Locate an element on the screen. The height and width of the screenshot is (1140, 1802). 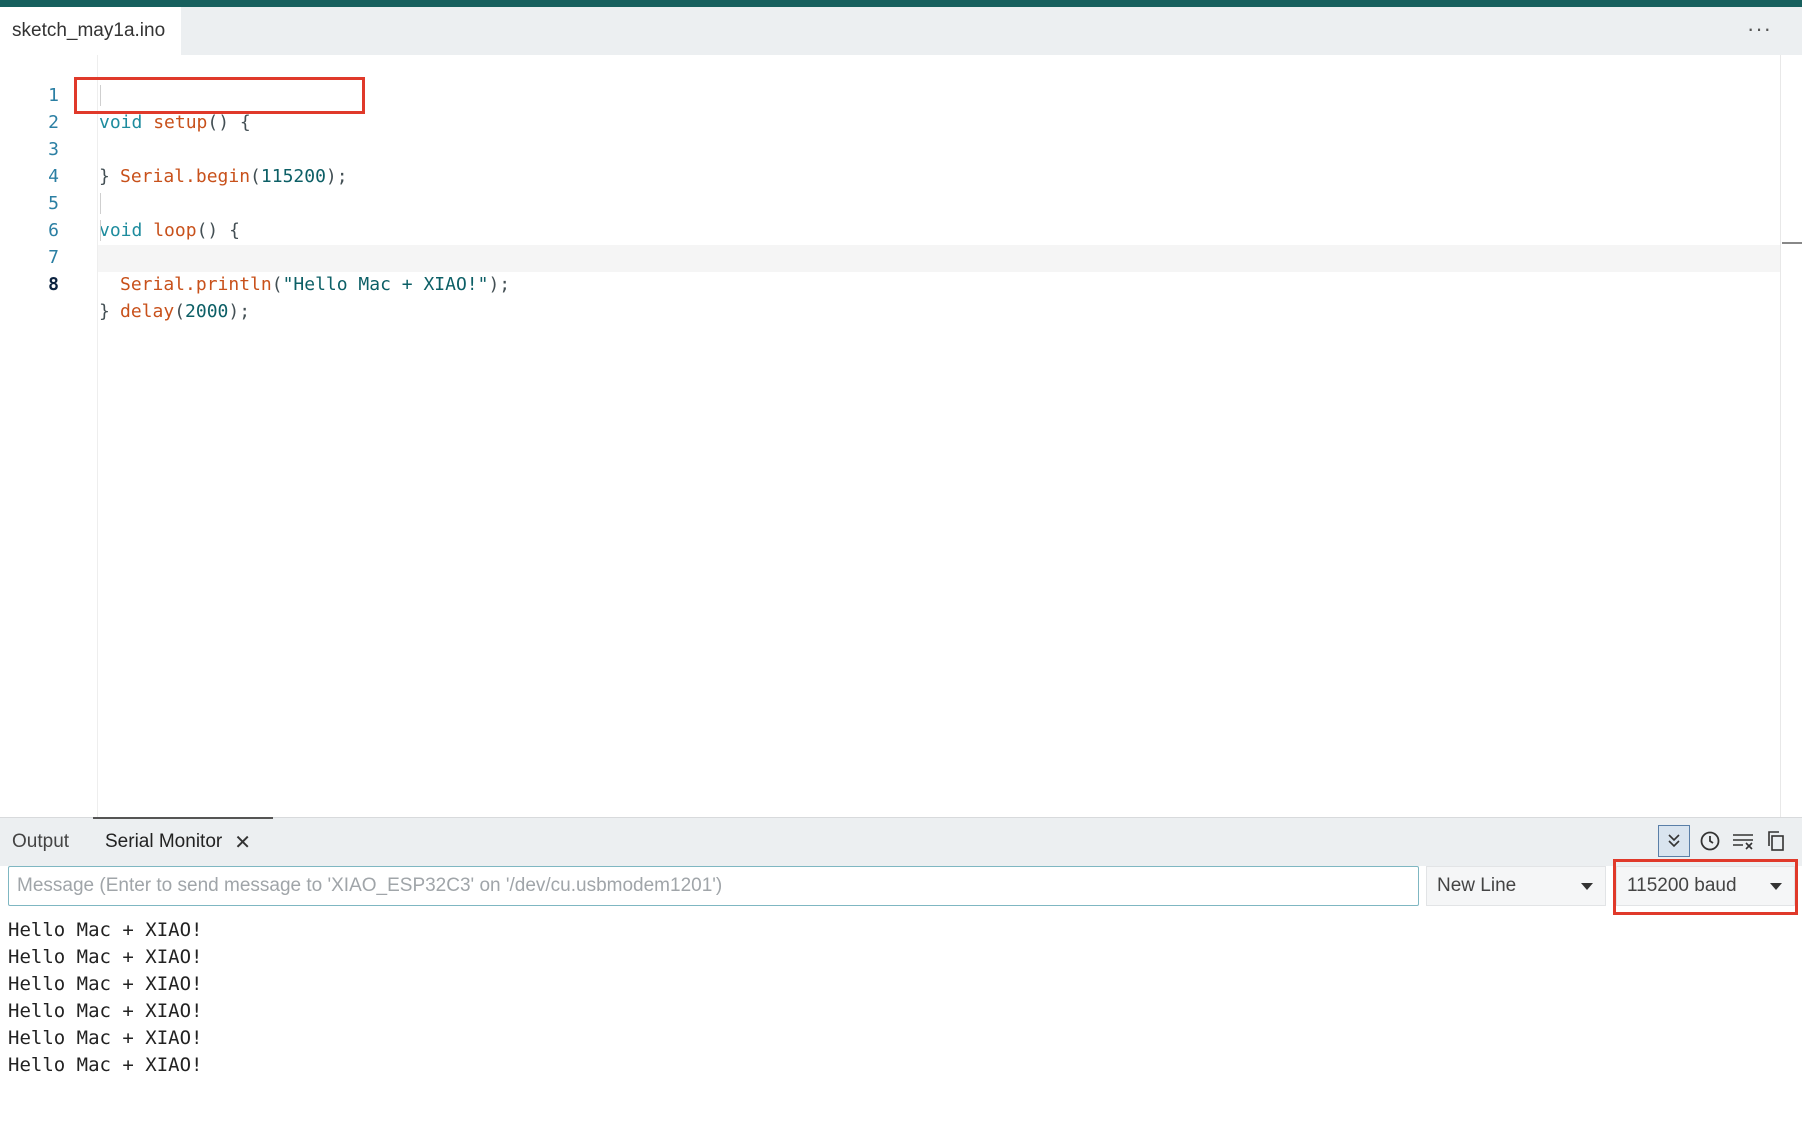
tab-serial-monitor: Serial Monitor ✕ is located at coordinates (178, 842).